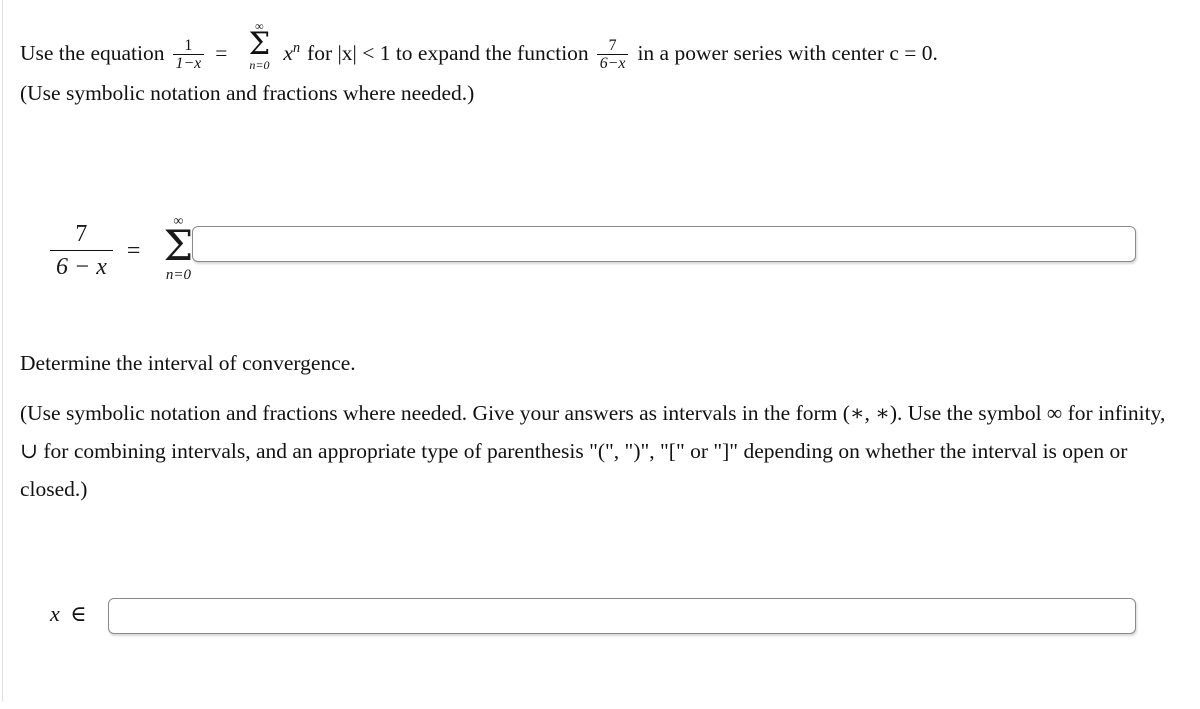 This screenshot has width=1200, height=709. What do you see at coordinates (612, 46) in the screenshot?
I see `function-numerator: 7` at bounding box center [612, 46].